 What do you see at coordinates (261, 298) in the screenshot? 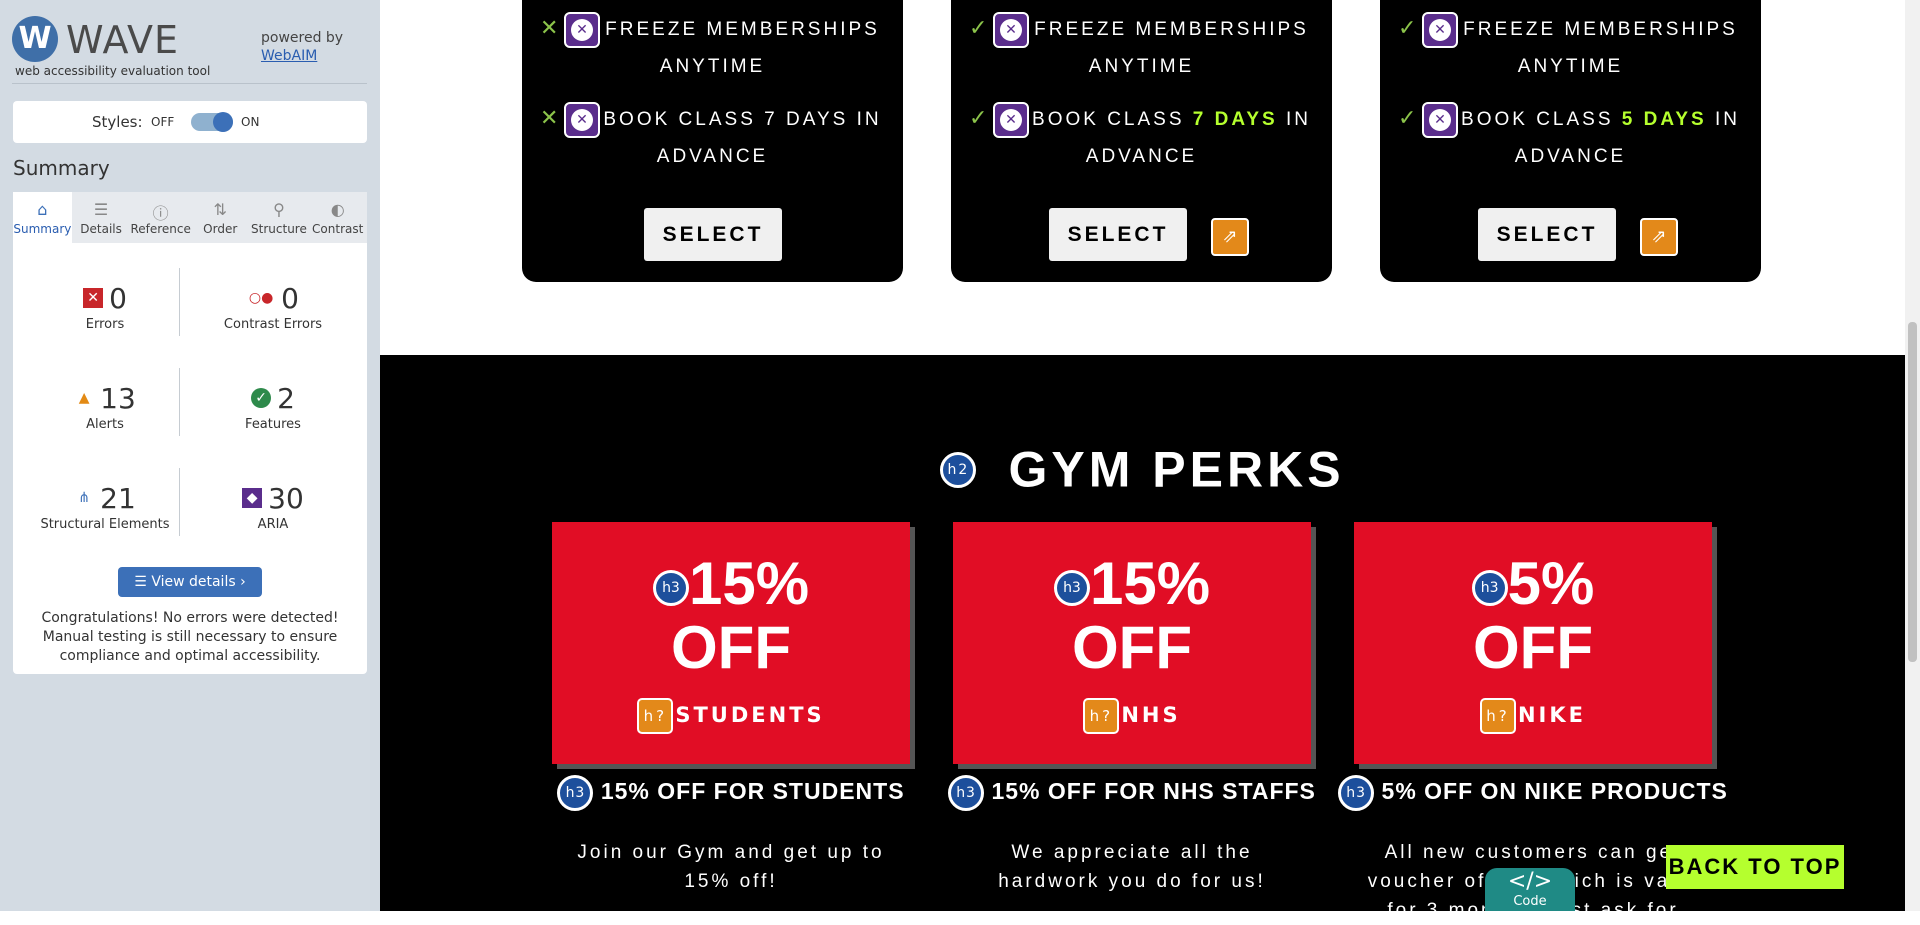
I see `contrast-error-icon: ○●` at bounding box center [261, 298].